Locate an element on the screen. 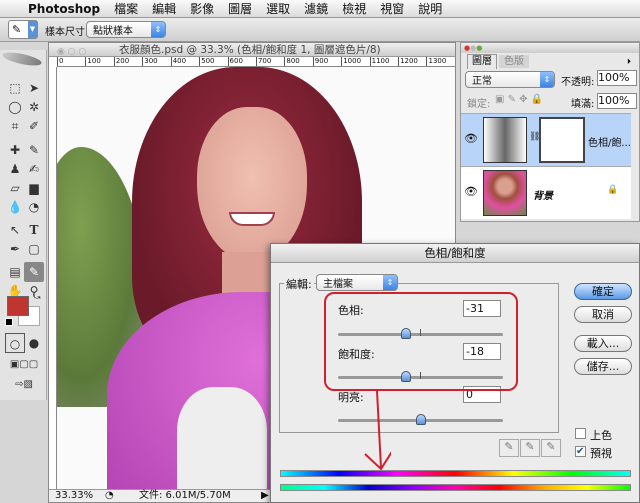 This screenshot has width=640, height=503. document-title: 衣服顏色.psd @ 33.3% (色相/飽和度 1, 圖層遮色片/8) is located at coordinates (250, 50).